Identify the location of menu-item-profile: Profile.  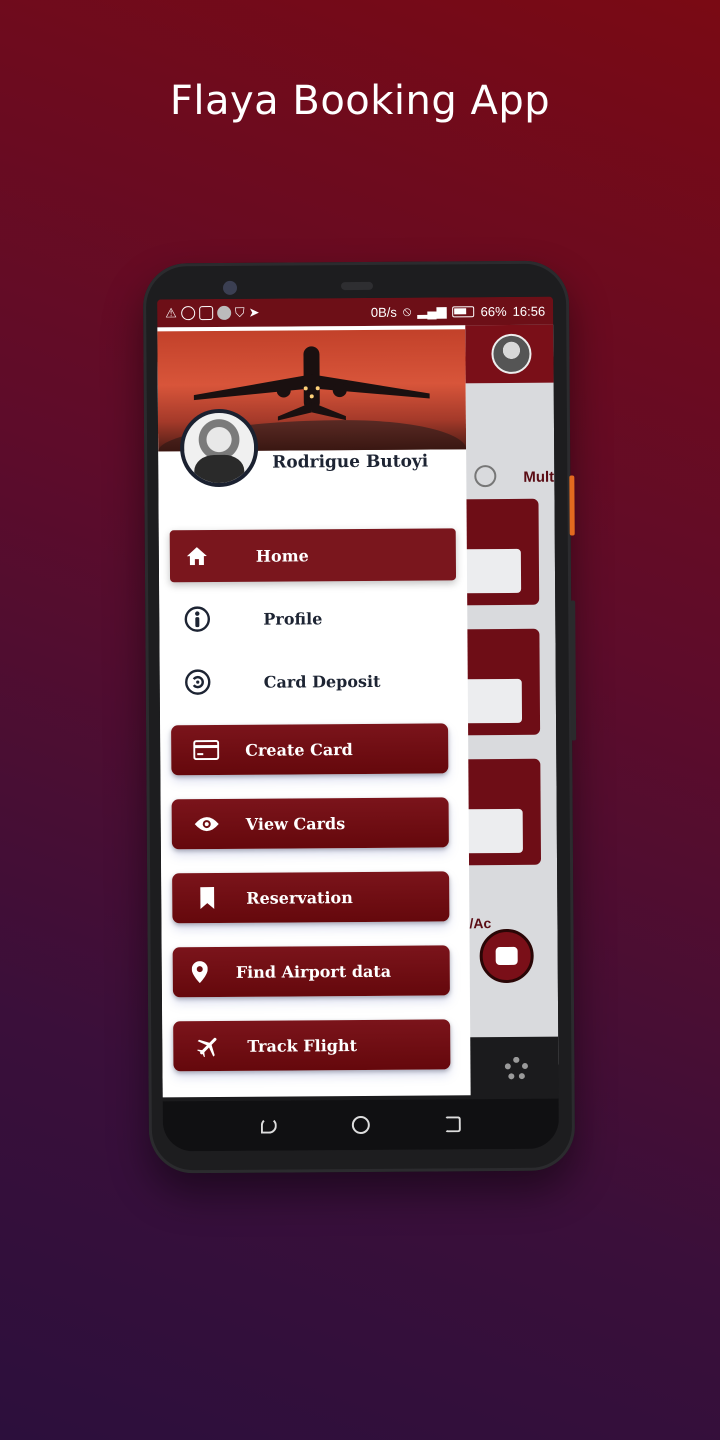
(313, 618).